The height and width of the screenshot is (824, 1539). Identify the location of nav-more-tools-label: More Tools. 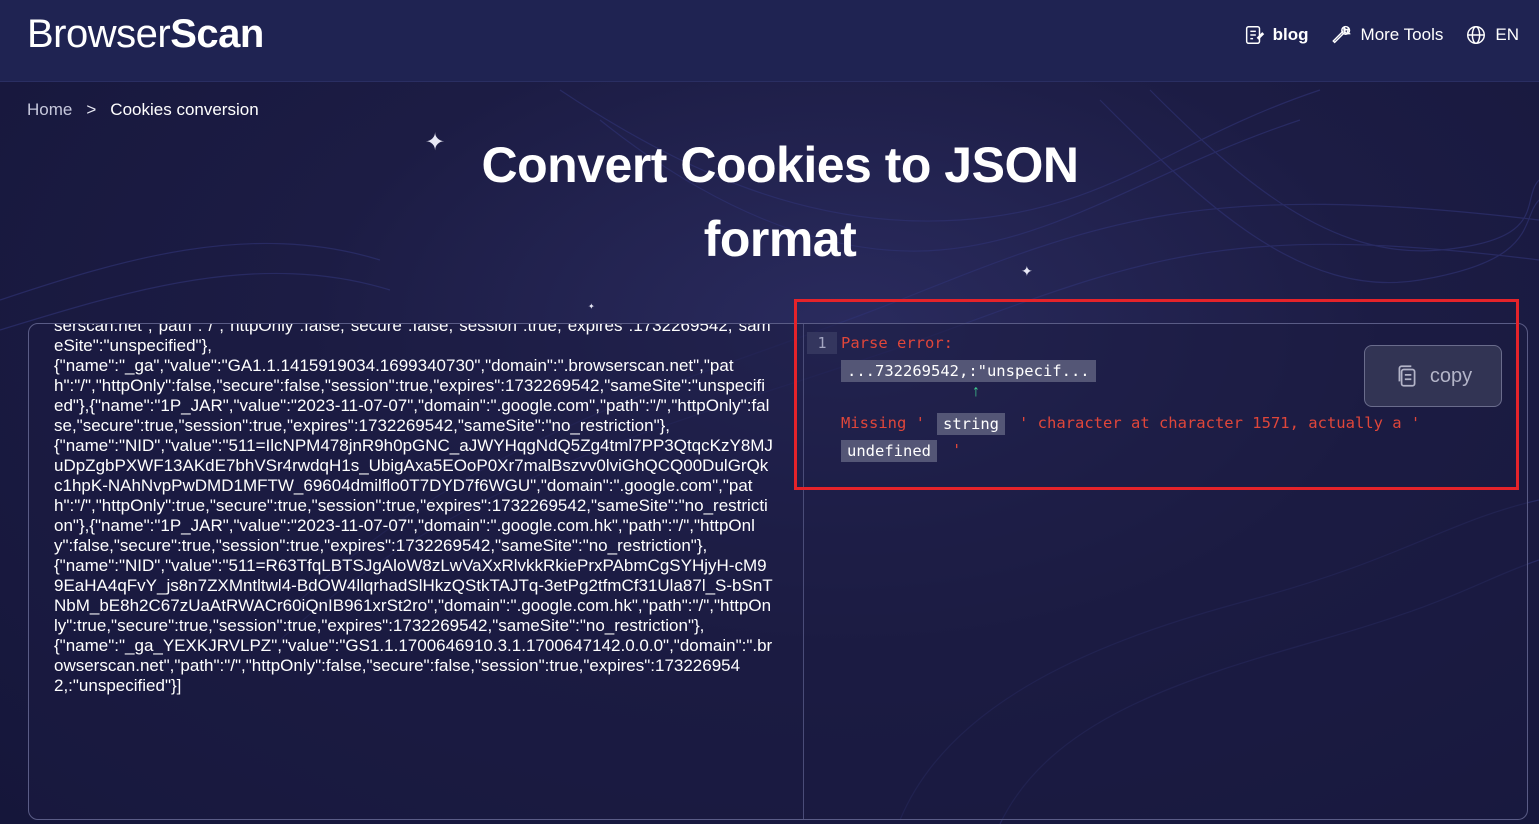
(1402, 34).